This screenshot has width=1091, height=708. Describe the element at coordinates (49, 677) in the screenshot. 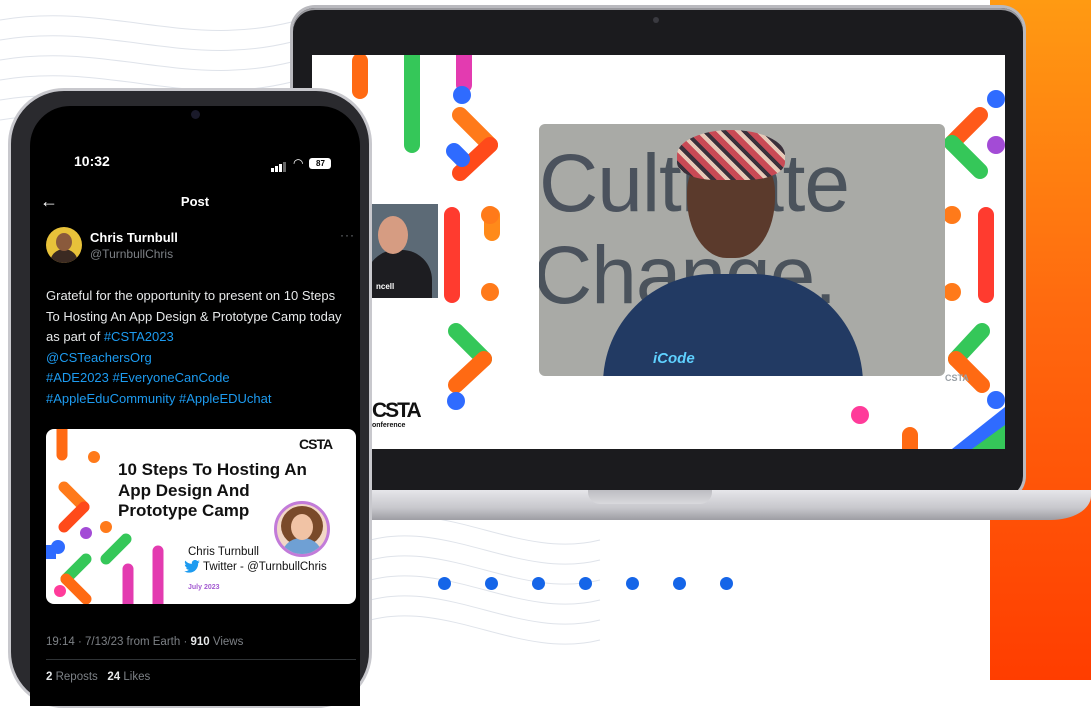

I see `reposts-count: 2` at that location.